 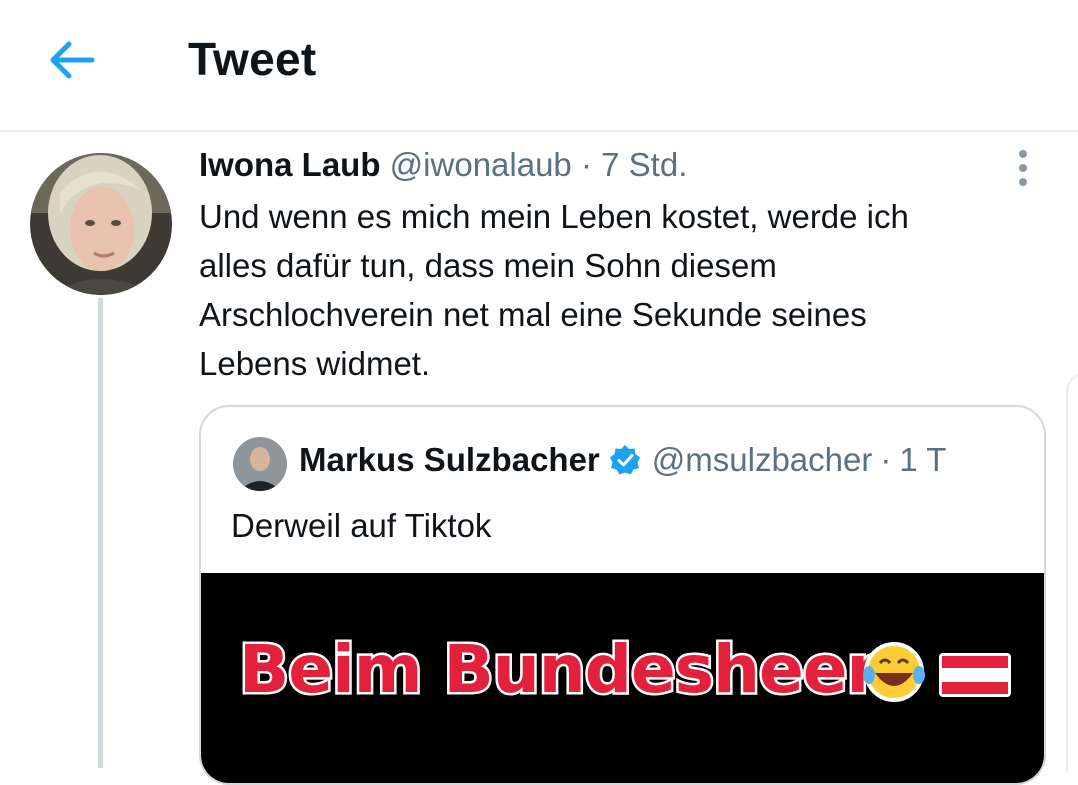 What do you see at coordinates (625, 460) in the screenshot?
I see `verified-badge-icon` at bounding box center [625, 460].